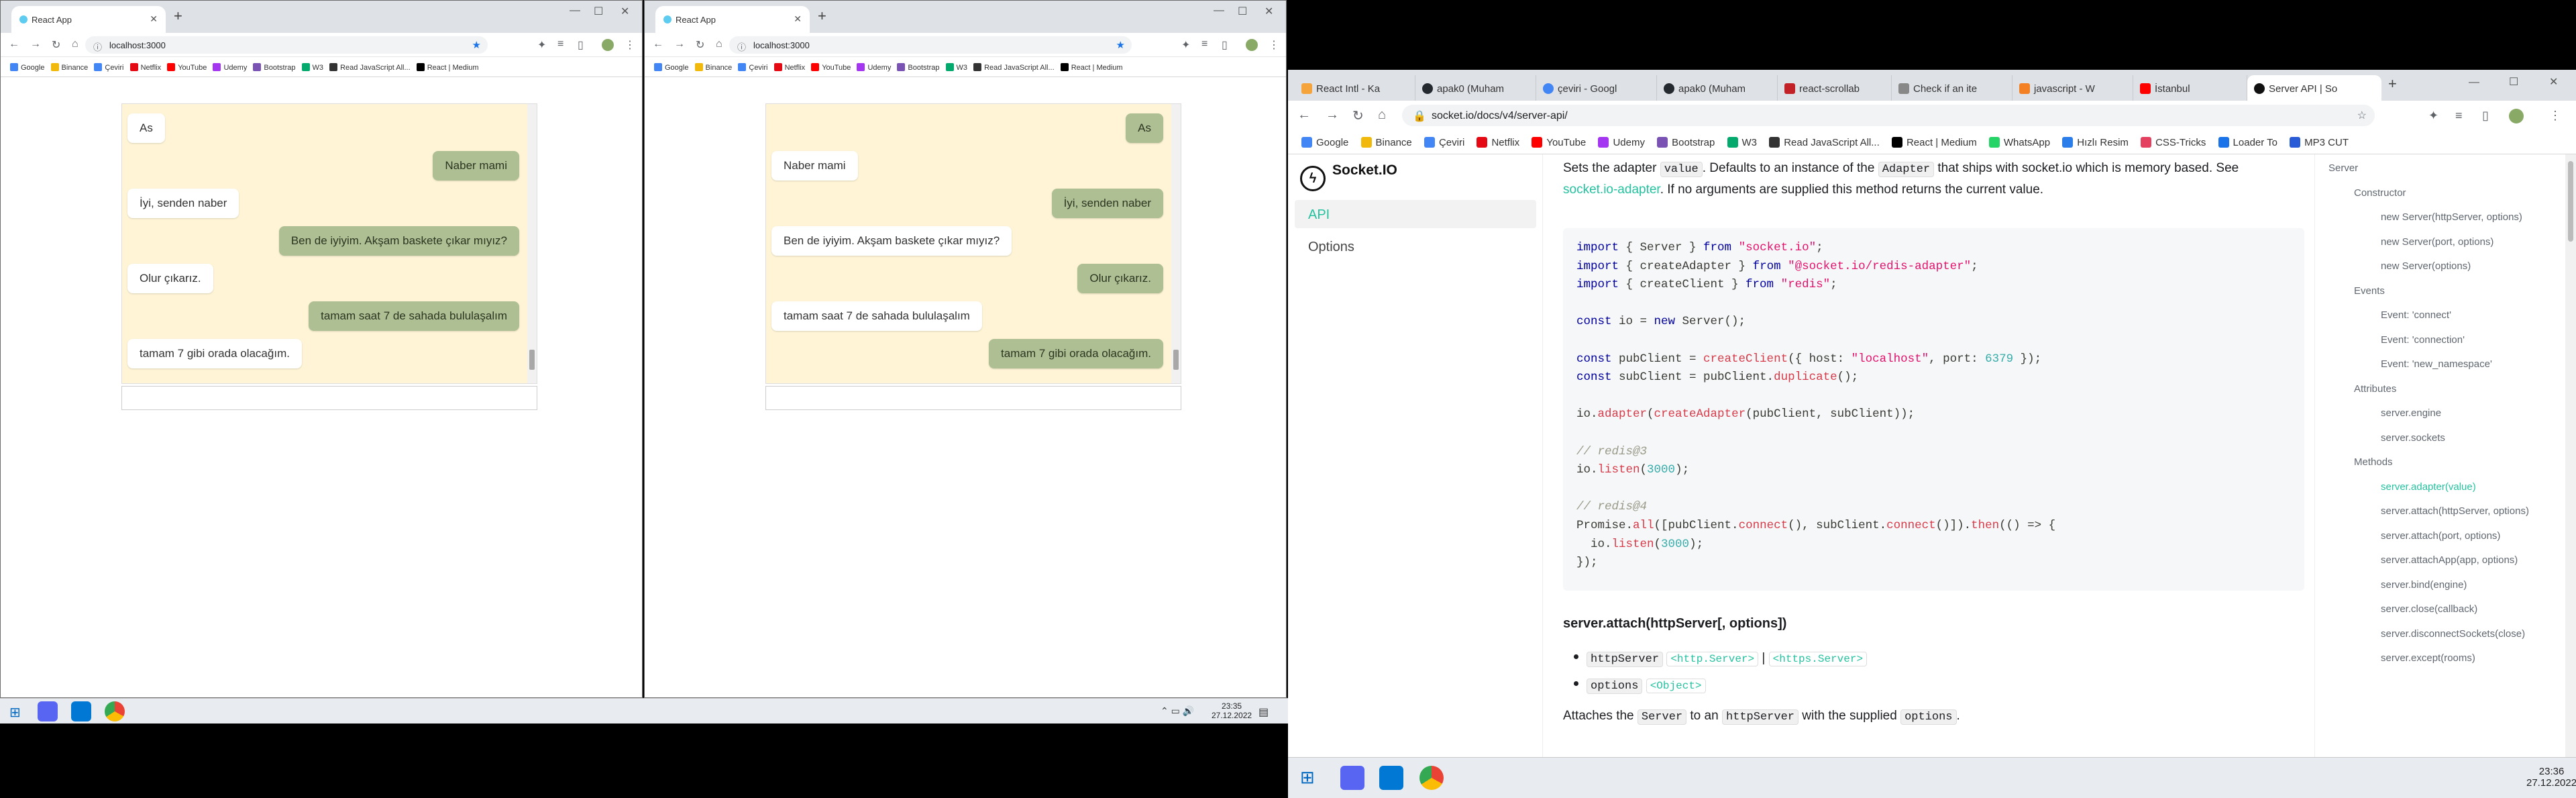 This screenshot has height=798, width=2576. Describe the element at coordinates (1952, 88) in the screenshot. I see `tab-check-if: Check if an ite` at that location.